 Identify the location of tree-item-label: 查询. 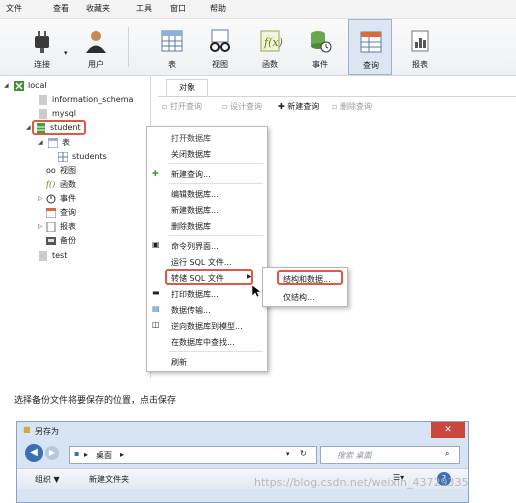
(68, 212).